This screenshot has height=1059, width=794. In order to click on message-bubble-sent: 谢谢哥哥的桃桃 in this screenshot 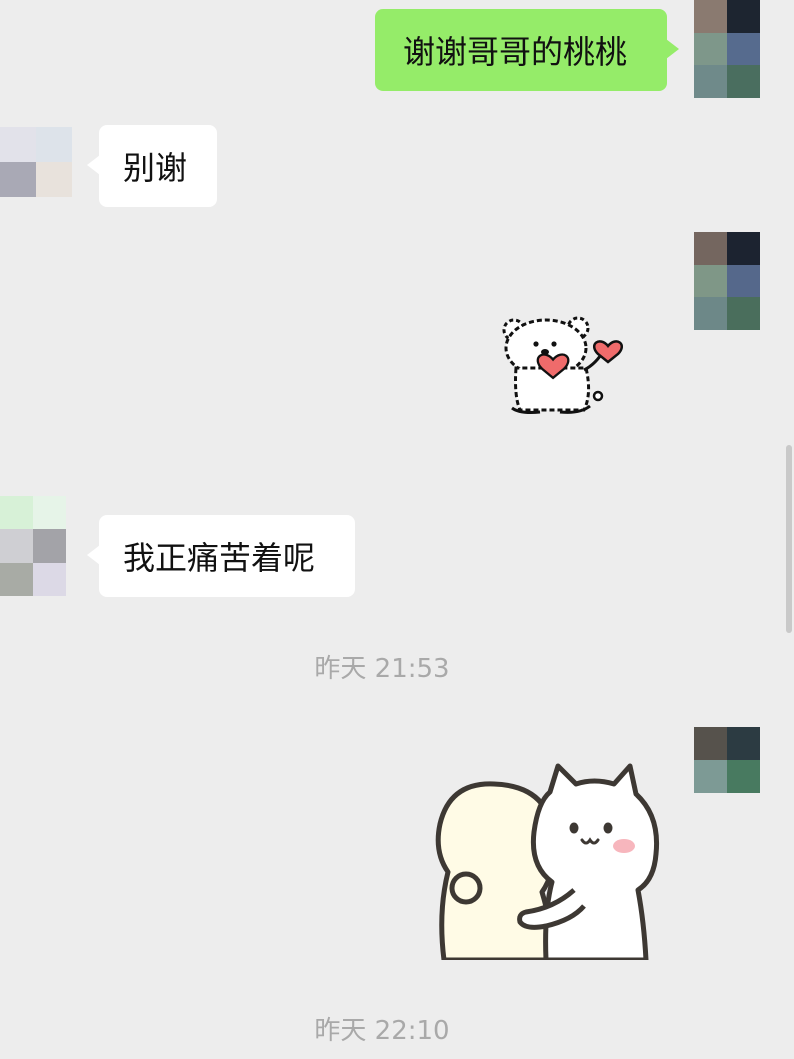, I will do `click(527, 50)`.